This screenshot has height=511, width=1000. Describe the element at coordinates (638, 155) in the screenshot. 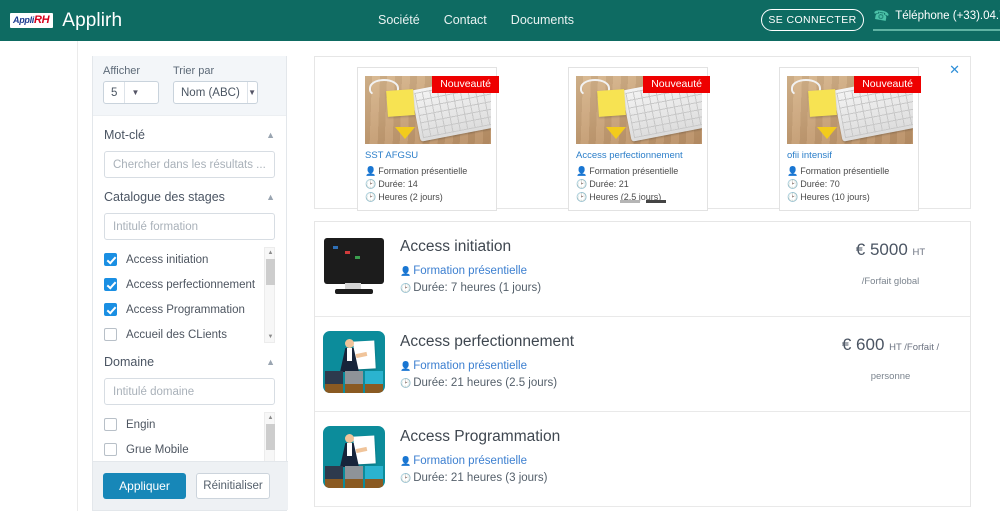

I see `promo-title: Access perfectionnement` at that location.